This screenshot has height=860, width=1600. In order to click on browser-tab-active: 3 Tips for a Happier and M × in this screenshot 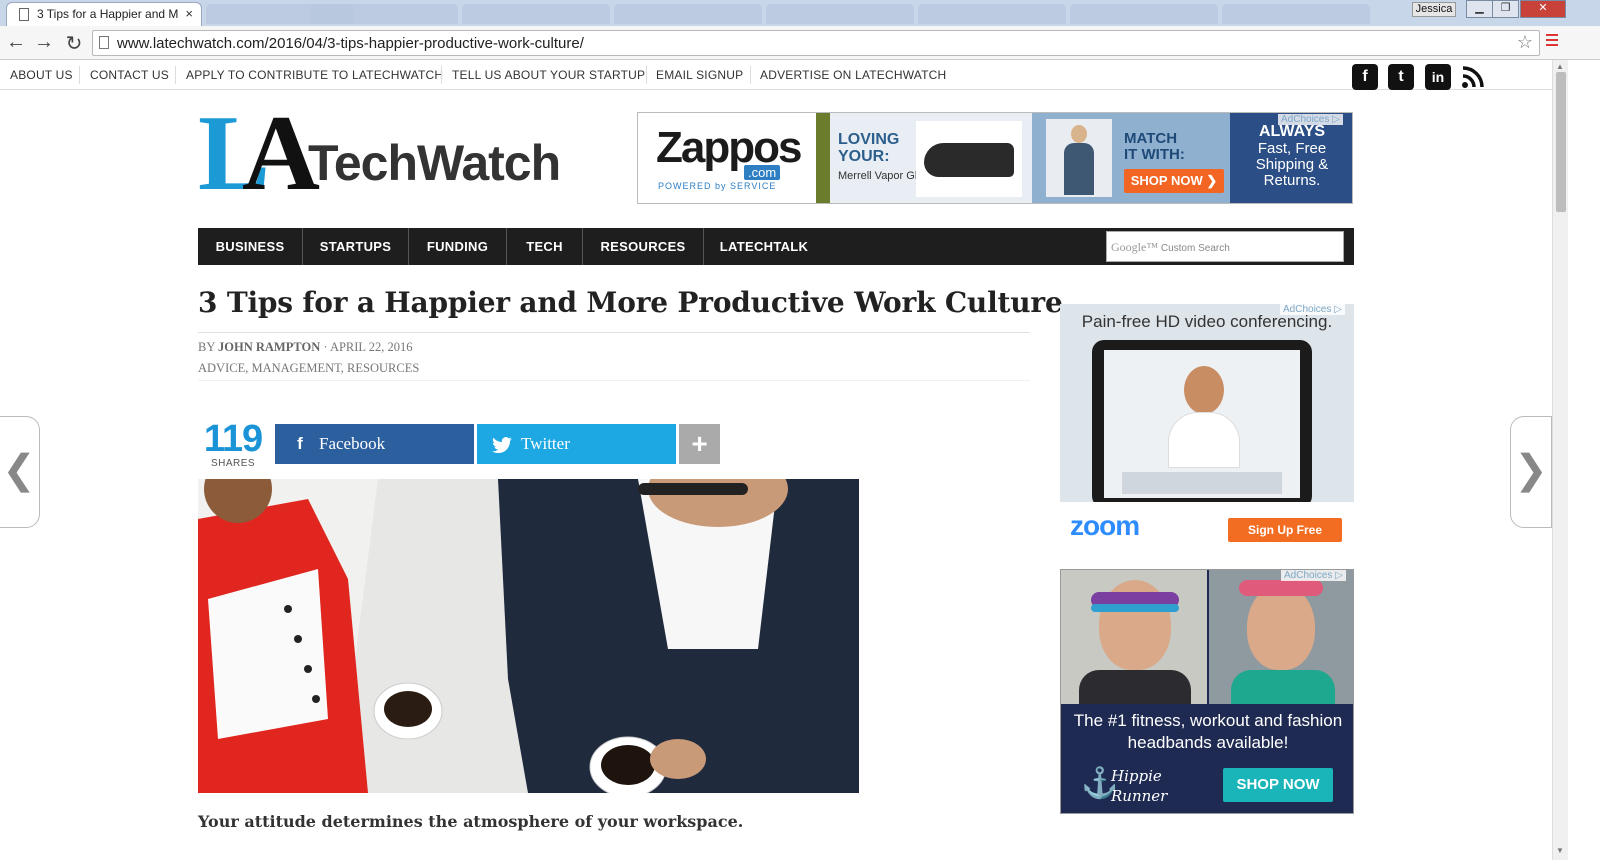, I will do `click(104, 14)`.